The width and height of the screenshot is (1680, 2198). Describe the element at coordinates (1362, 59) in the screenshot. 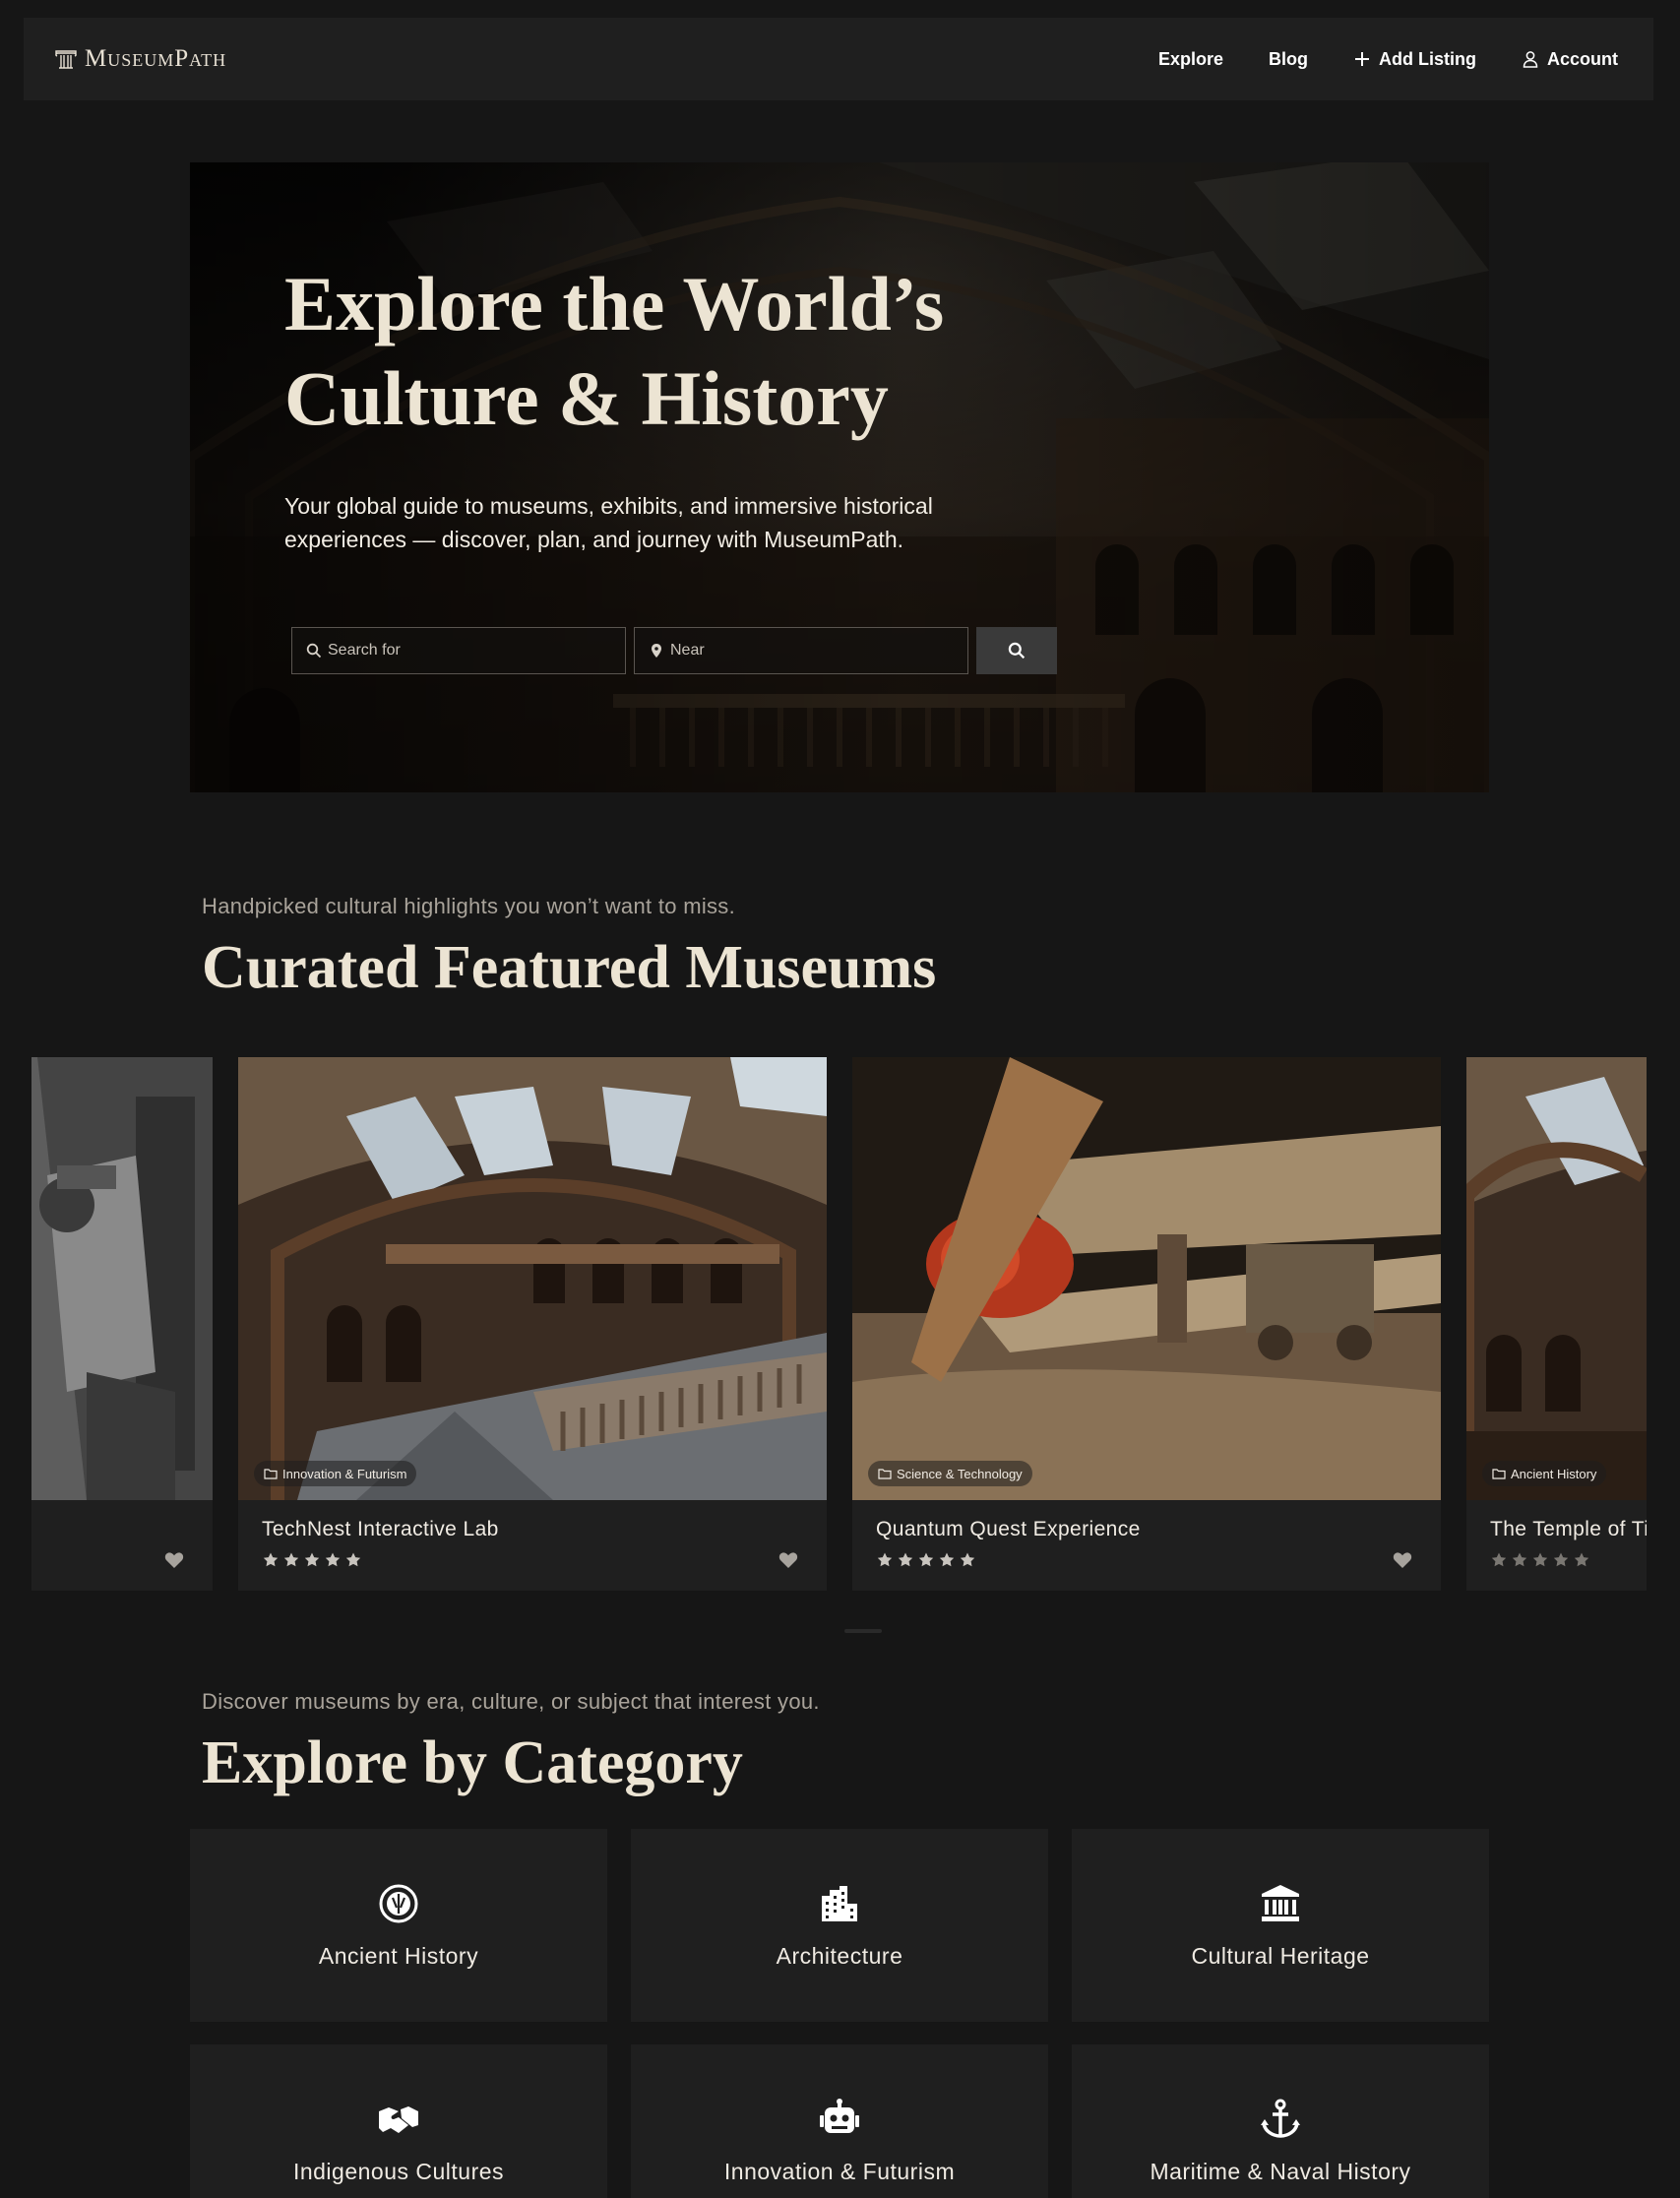

I see `plus-icon` at that location.